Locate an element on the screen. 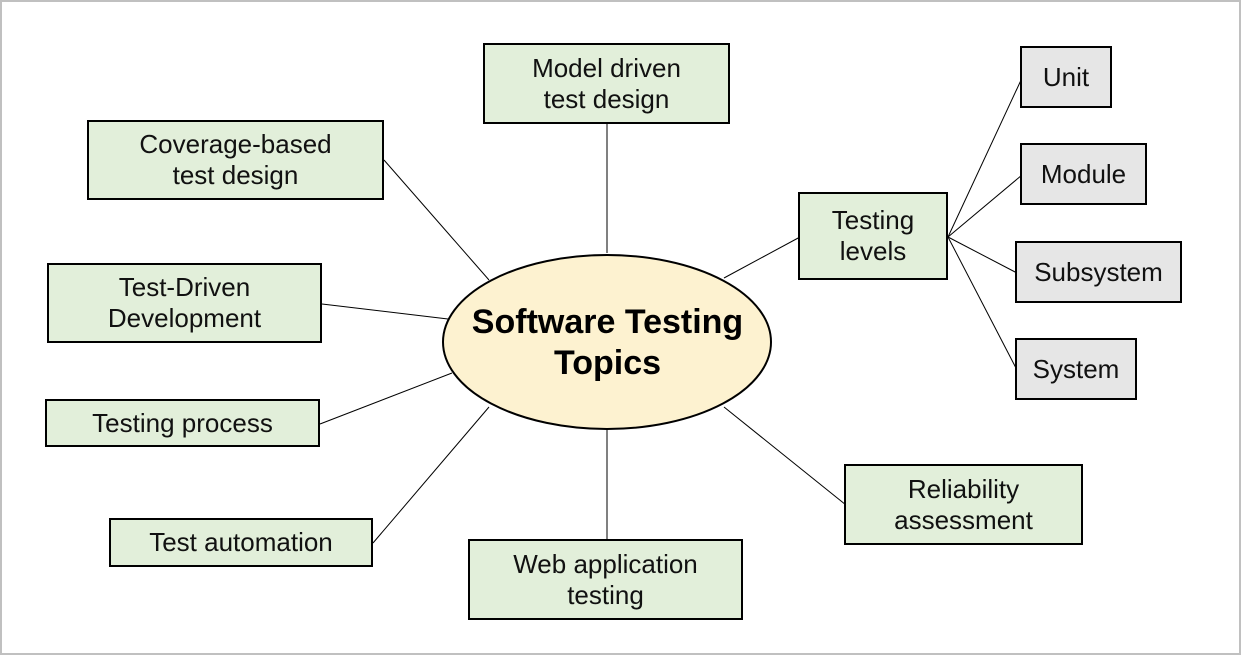 The image size is (1241, 655). subtopic-system: System is located at coordinates (1076, 369).